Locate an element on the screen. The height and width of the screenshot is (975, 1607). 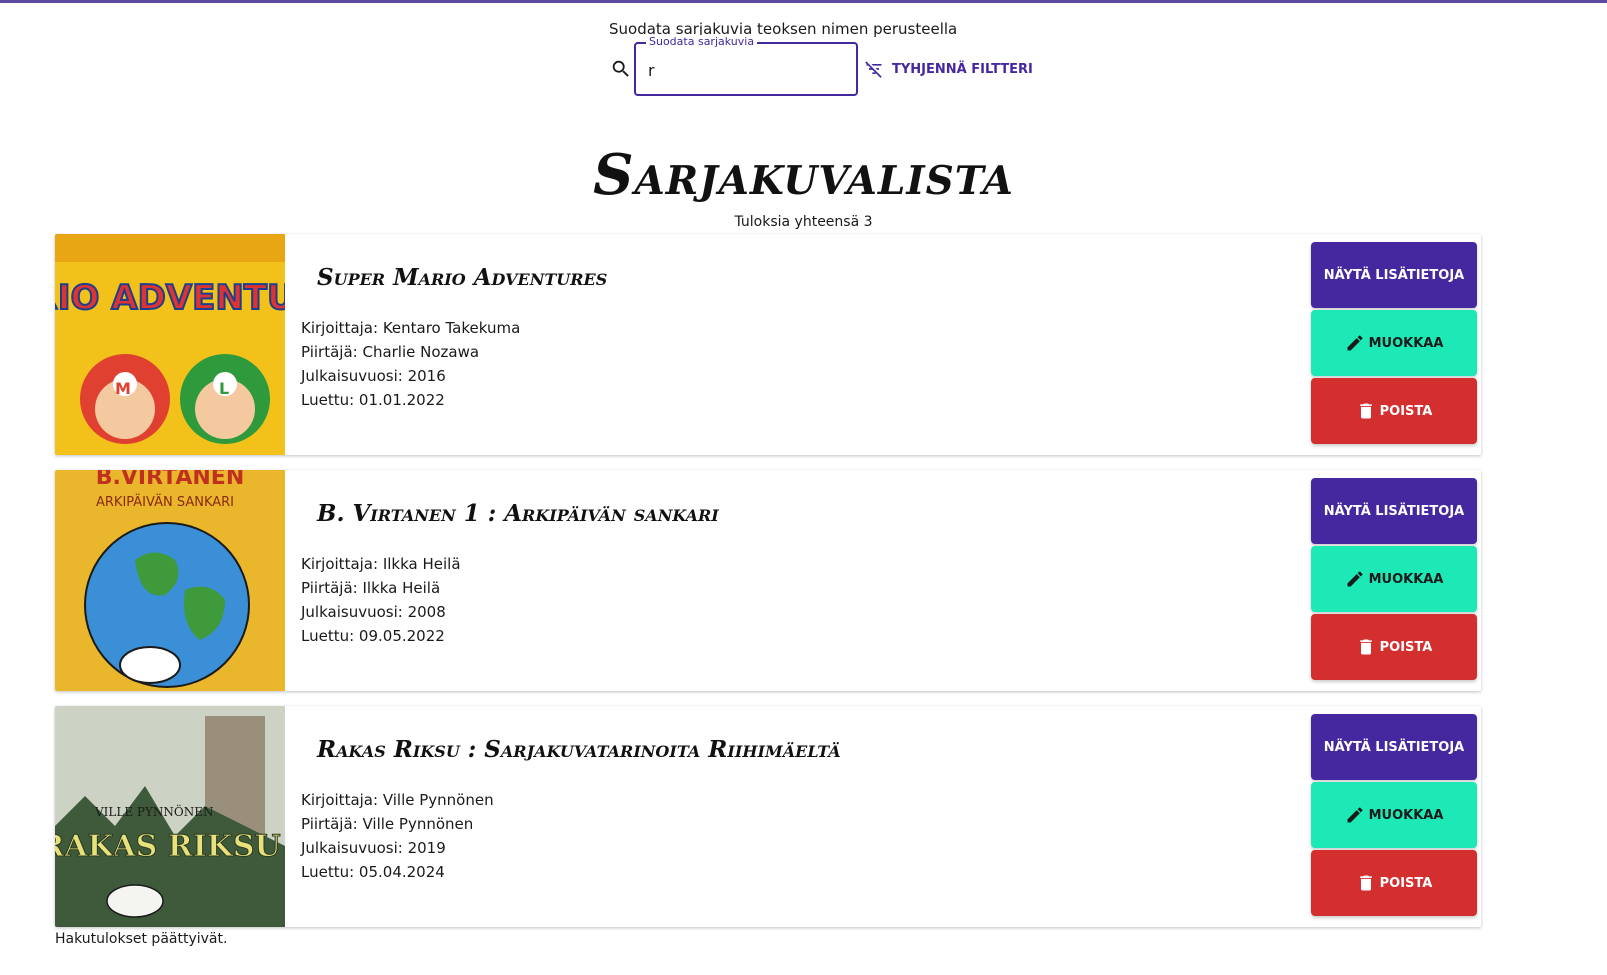
search-field: Suodata sarjakuvia is located at coordinates (746, 65).